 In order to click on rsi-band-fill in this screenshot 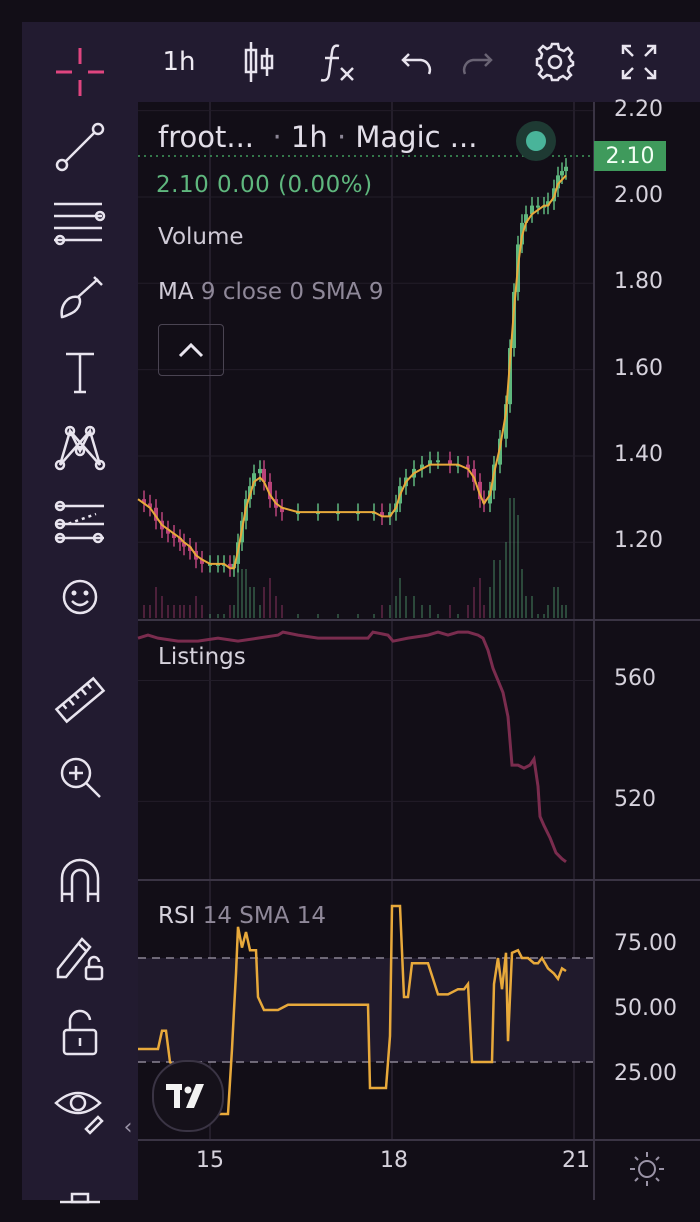, I will do `click(366, 1010)`.